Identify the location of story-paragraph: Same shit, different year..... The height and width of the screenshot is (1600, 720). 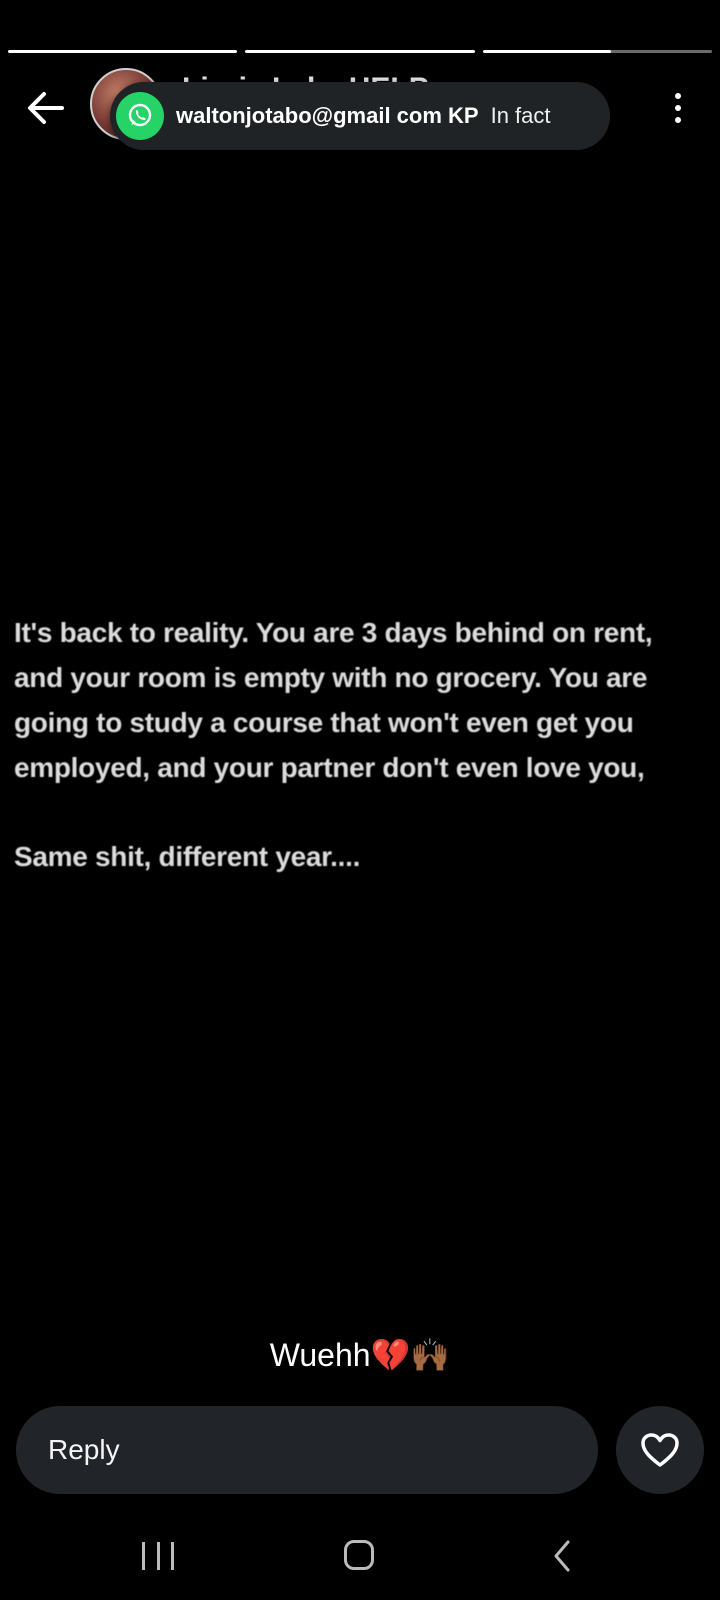
(187, 856).